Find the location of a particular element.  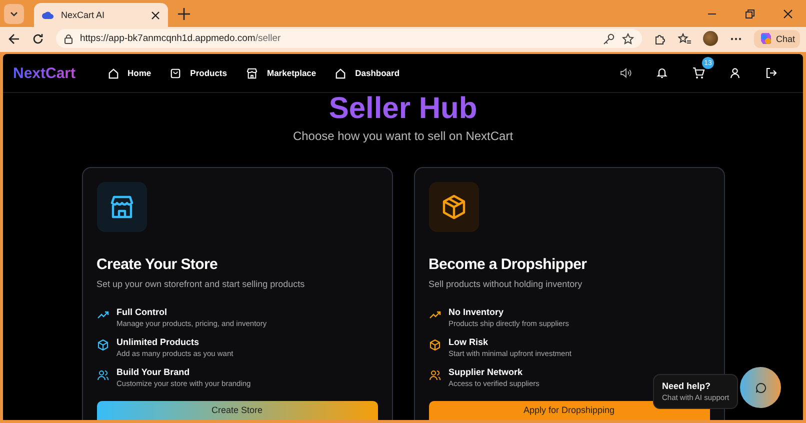

bag-icon is located at coordinates (176, 73).